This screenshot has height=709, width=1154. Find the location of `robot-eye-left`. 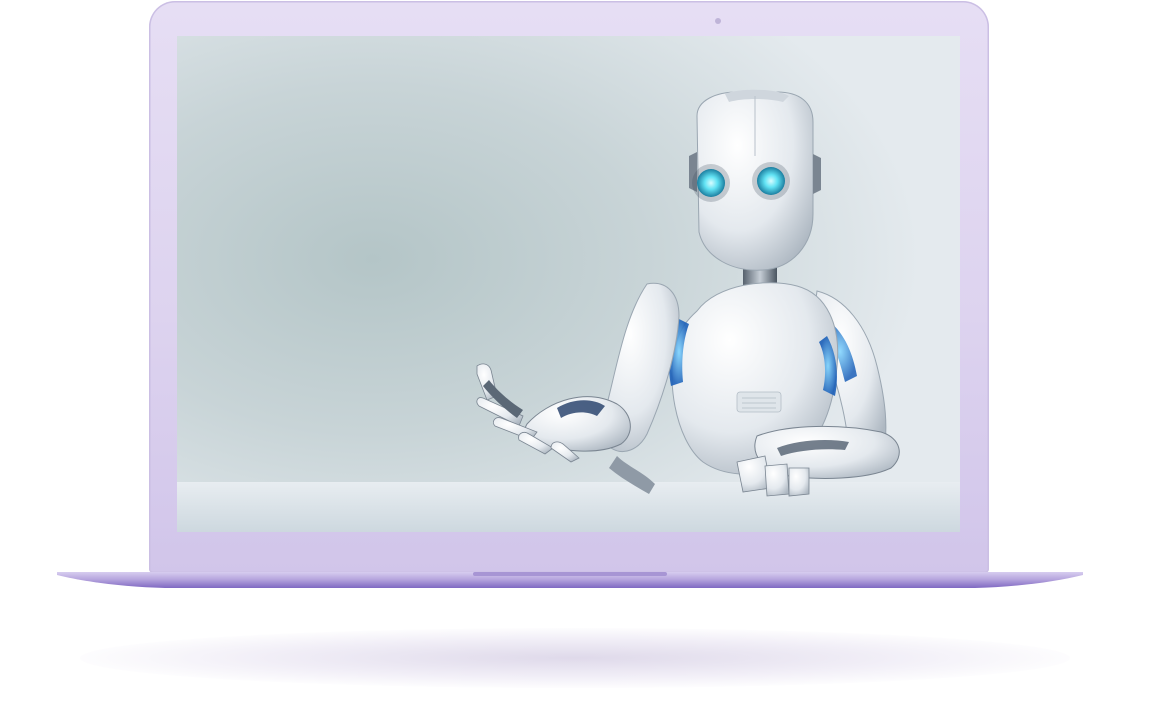

robot-eye-left is located at coordinates (711, 183).